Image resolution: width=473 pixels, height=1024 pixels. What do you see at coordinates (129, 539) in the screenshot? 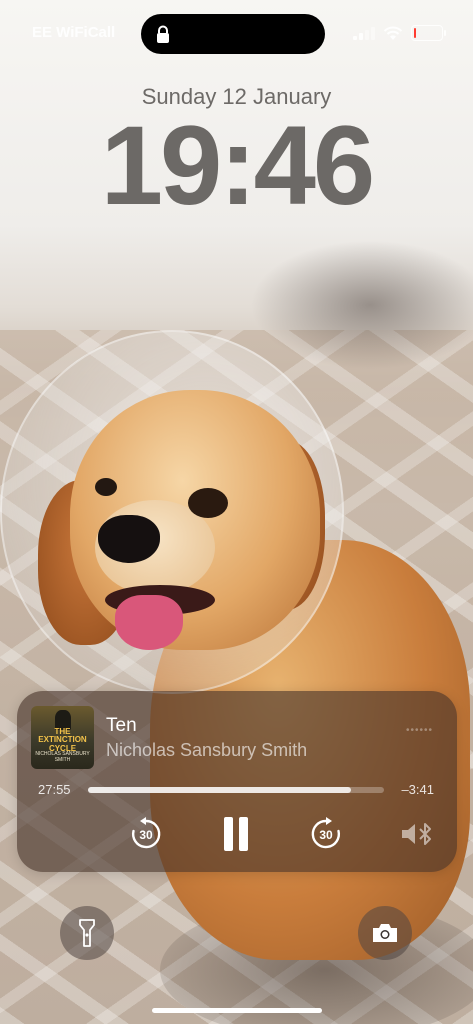
I see `dog-nose` at bounding box center [129, 539].